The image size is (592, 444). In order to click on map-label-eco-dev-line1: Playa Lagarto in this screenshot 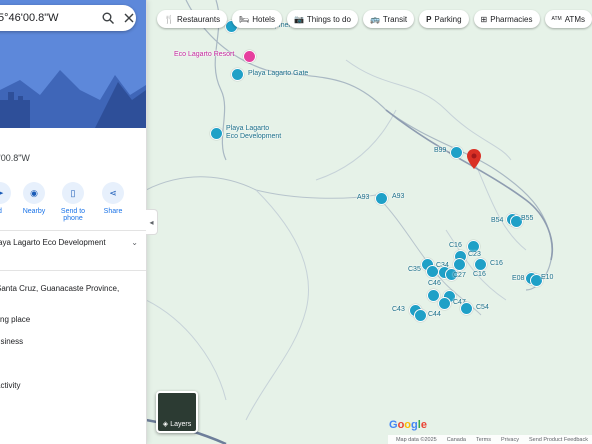, I will do `click(248, 128)`.